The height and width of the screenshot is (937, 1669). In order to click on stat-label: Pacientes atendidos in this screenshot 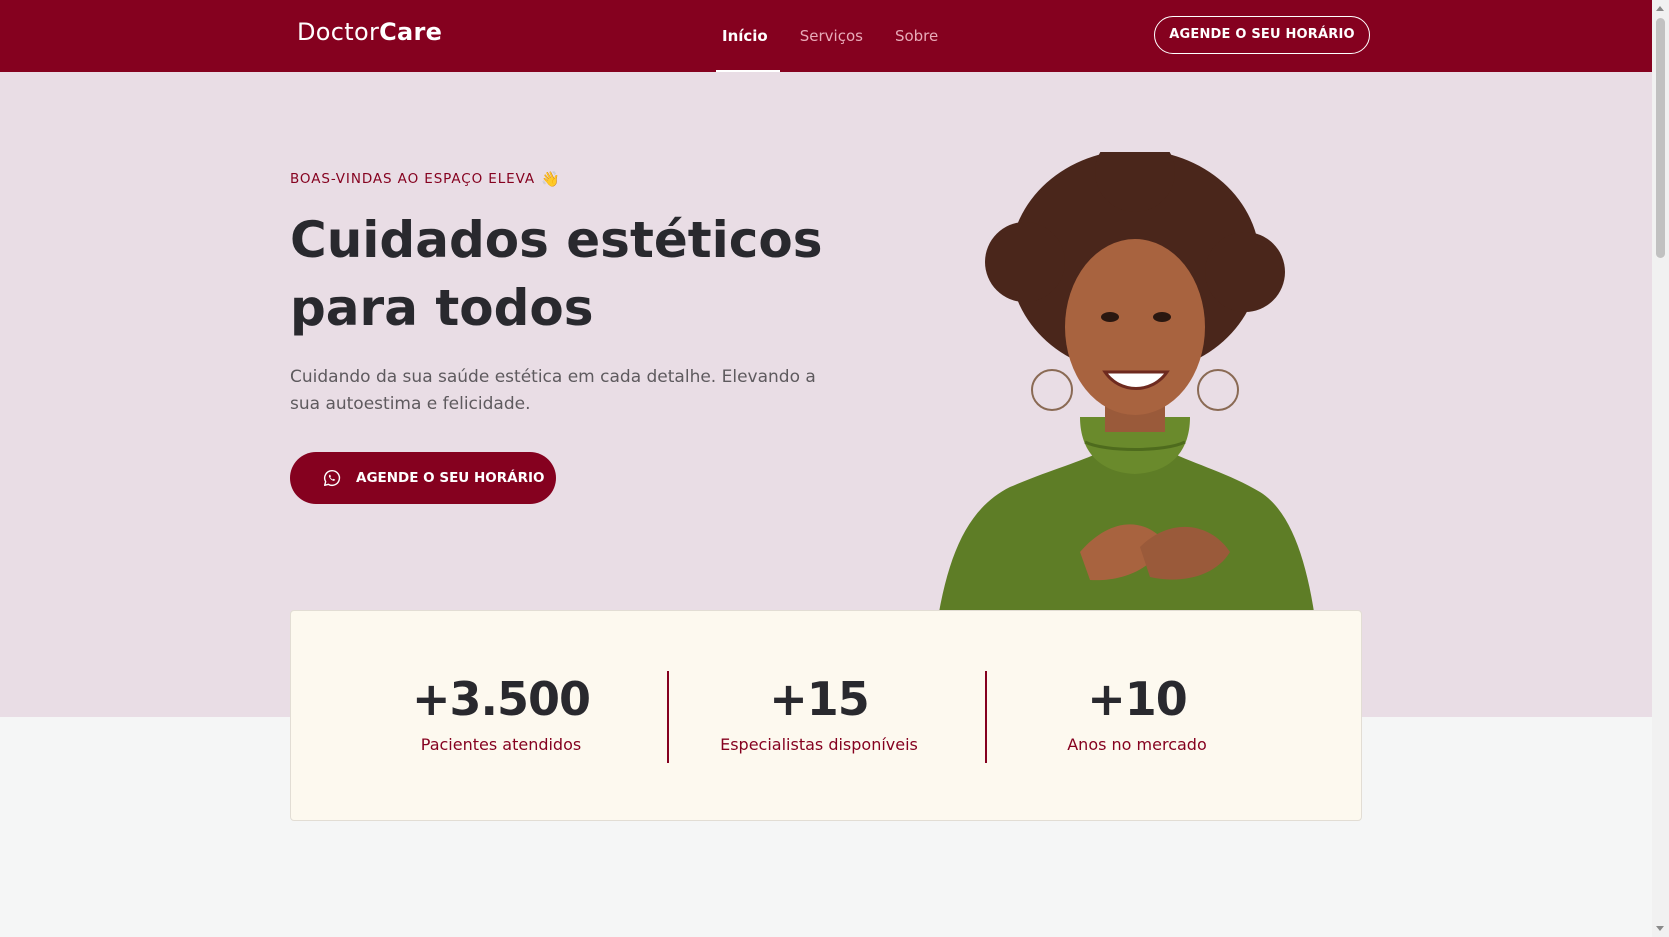, I will do `click(501, 744)`.